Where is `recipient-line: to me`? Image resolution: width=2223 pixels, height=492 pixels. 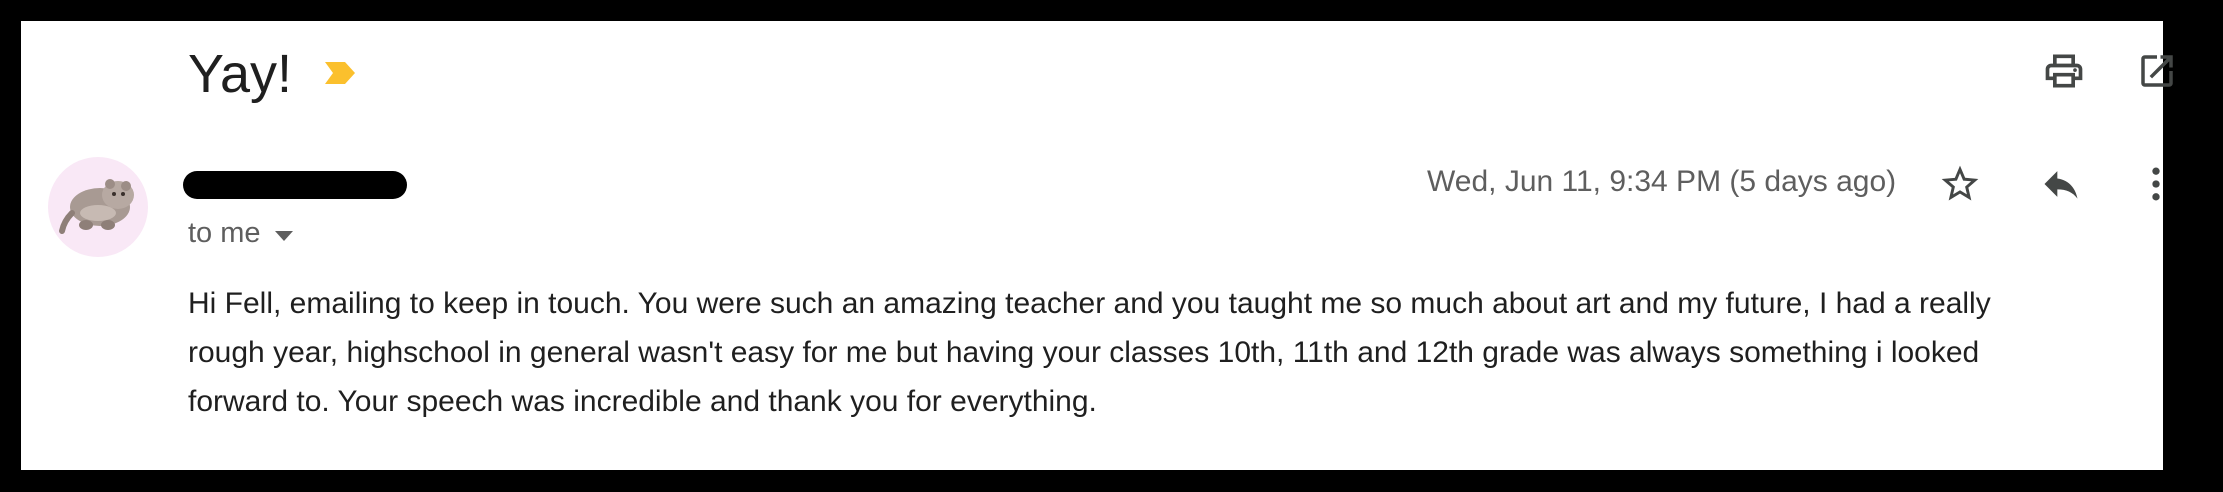
recipient-line: to me is located at coordinates (240, 233).